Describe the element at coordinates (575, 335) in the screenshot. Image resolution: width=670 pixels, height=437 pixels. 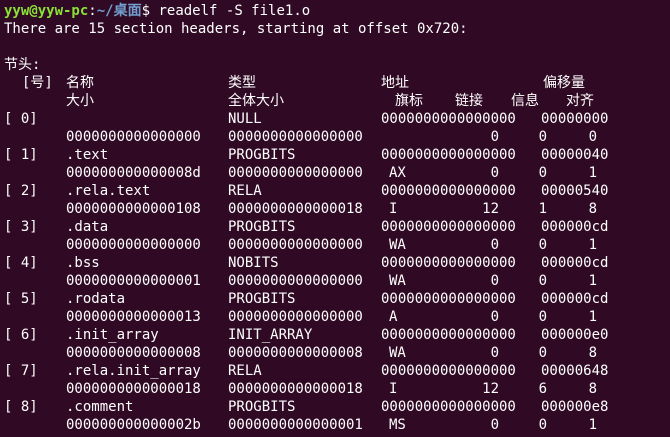
I see `section-offset: 000000e0` at that location.